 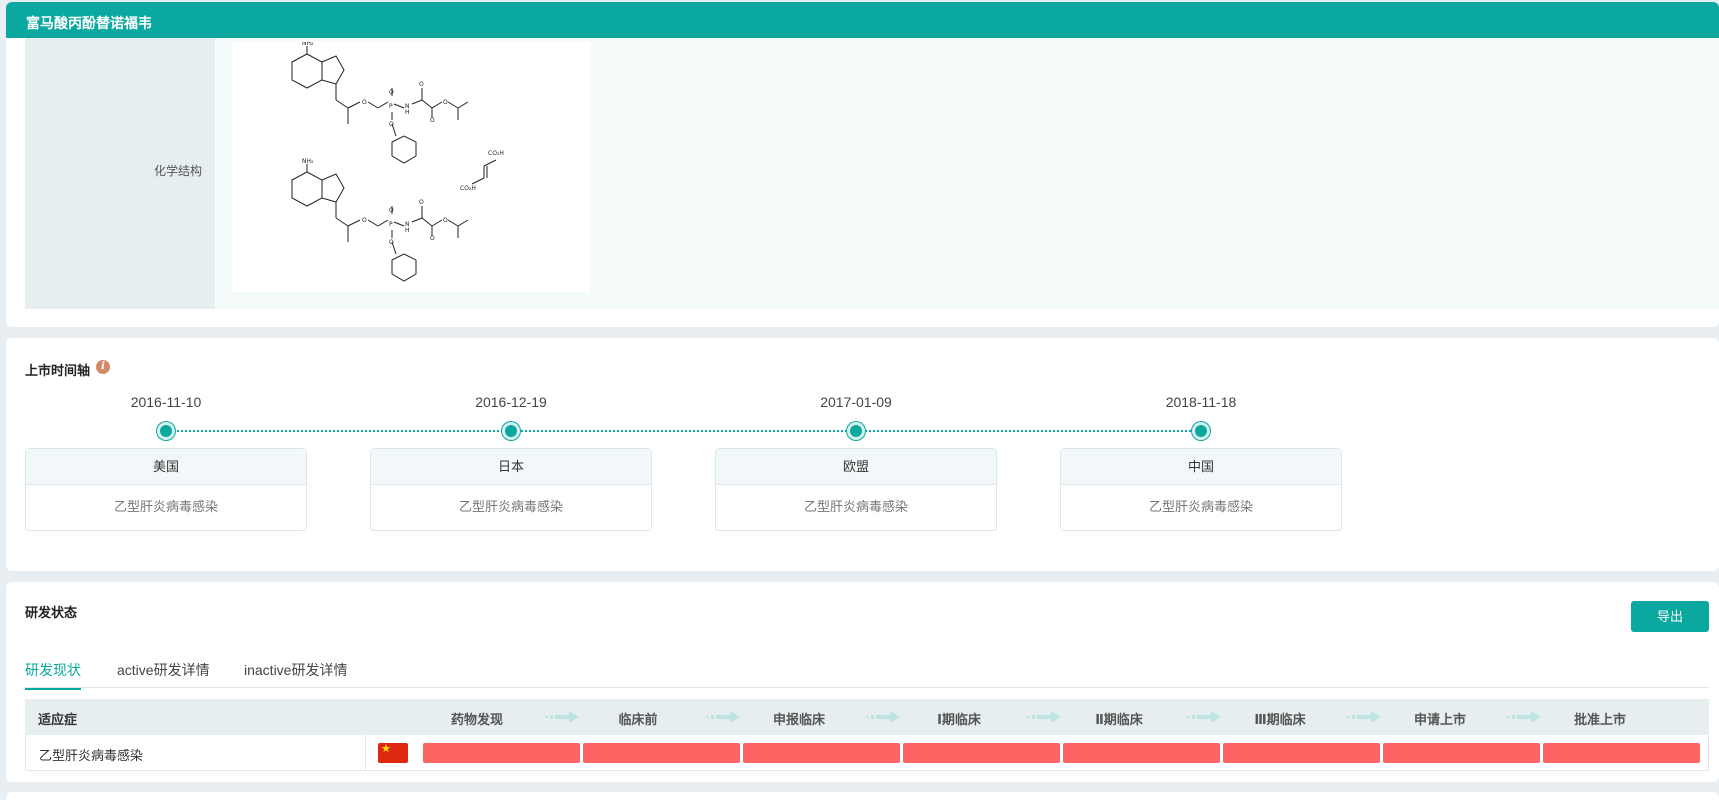 What do you see at coordinates (862, 796) in the screenshot?
I see `next-panel` at bounding box center [862, 796].